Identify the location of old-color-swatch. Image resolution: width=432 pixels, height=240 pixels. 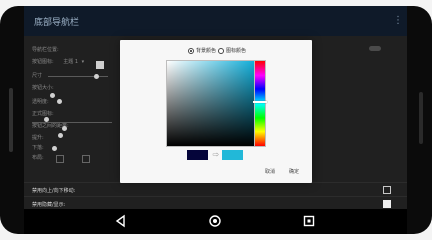
(197, 155).